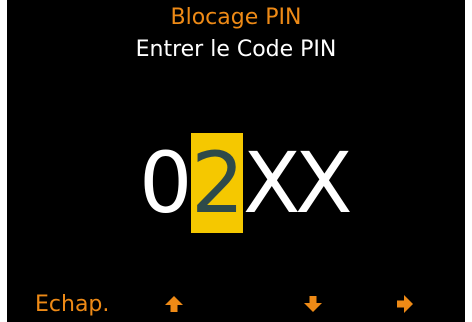 This screenshot has width=472, height=322. I want to click on screen-subtitle: Entrer le Code PIN, so click(236, 49).